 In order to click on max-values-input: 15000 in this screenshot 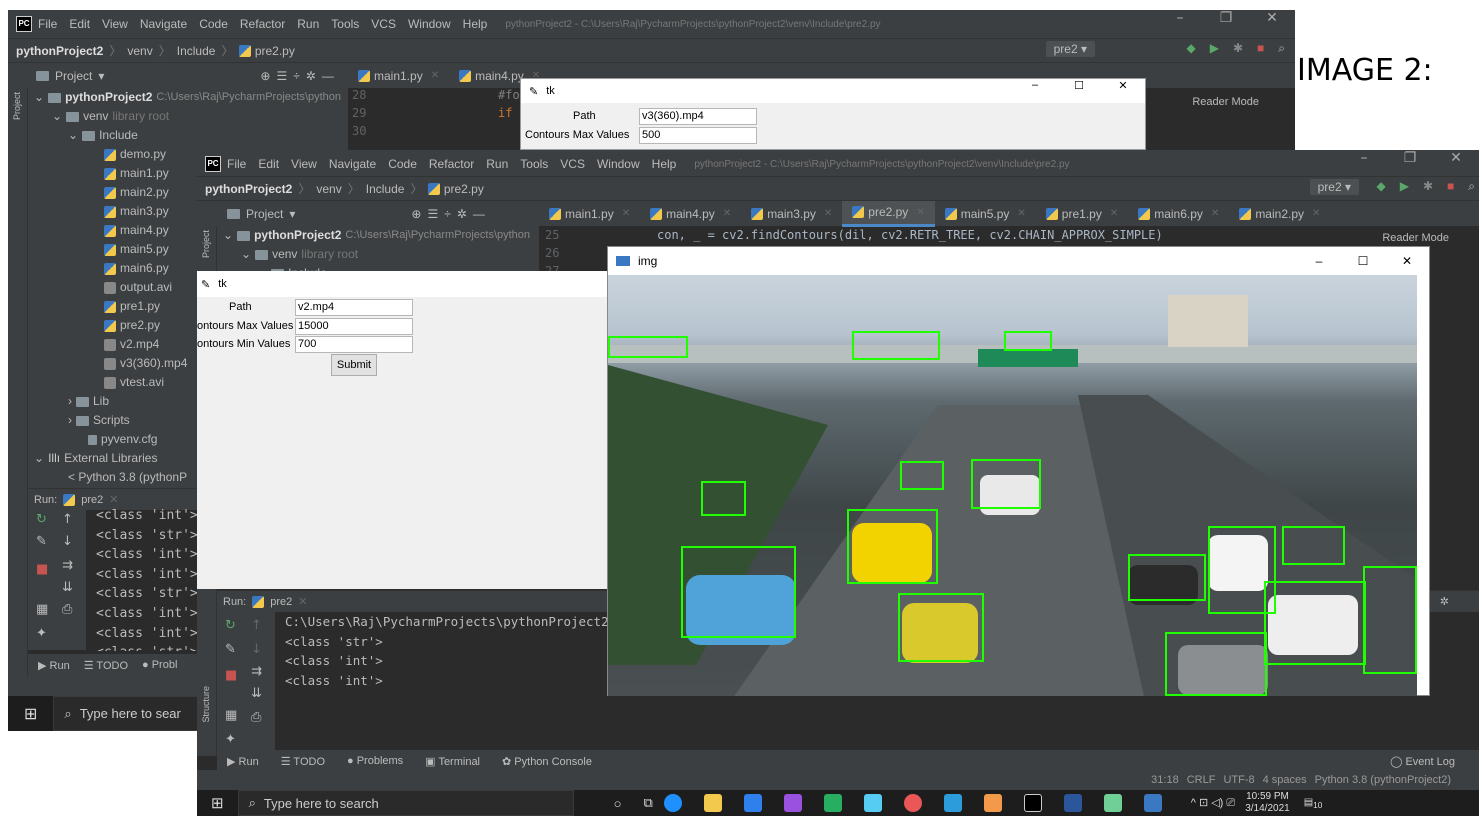, I will do `click(354, 326)`.